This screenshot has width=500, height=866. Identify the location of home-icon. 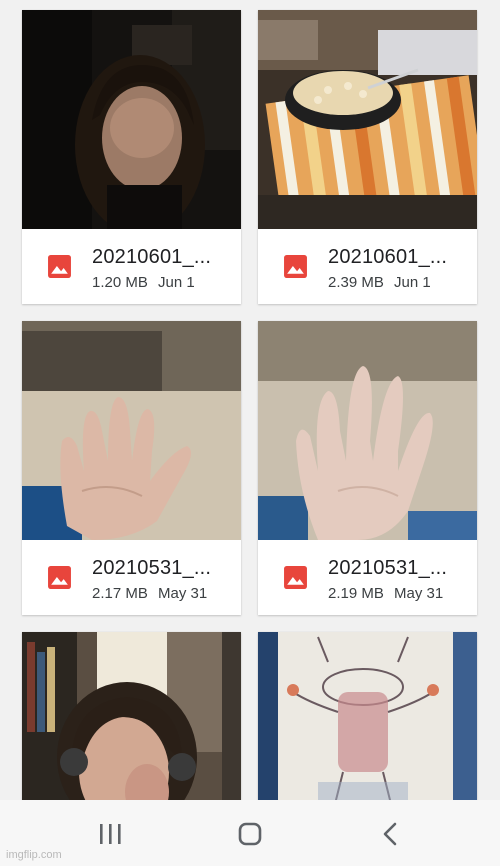
(250, 834).